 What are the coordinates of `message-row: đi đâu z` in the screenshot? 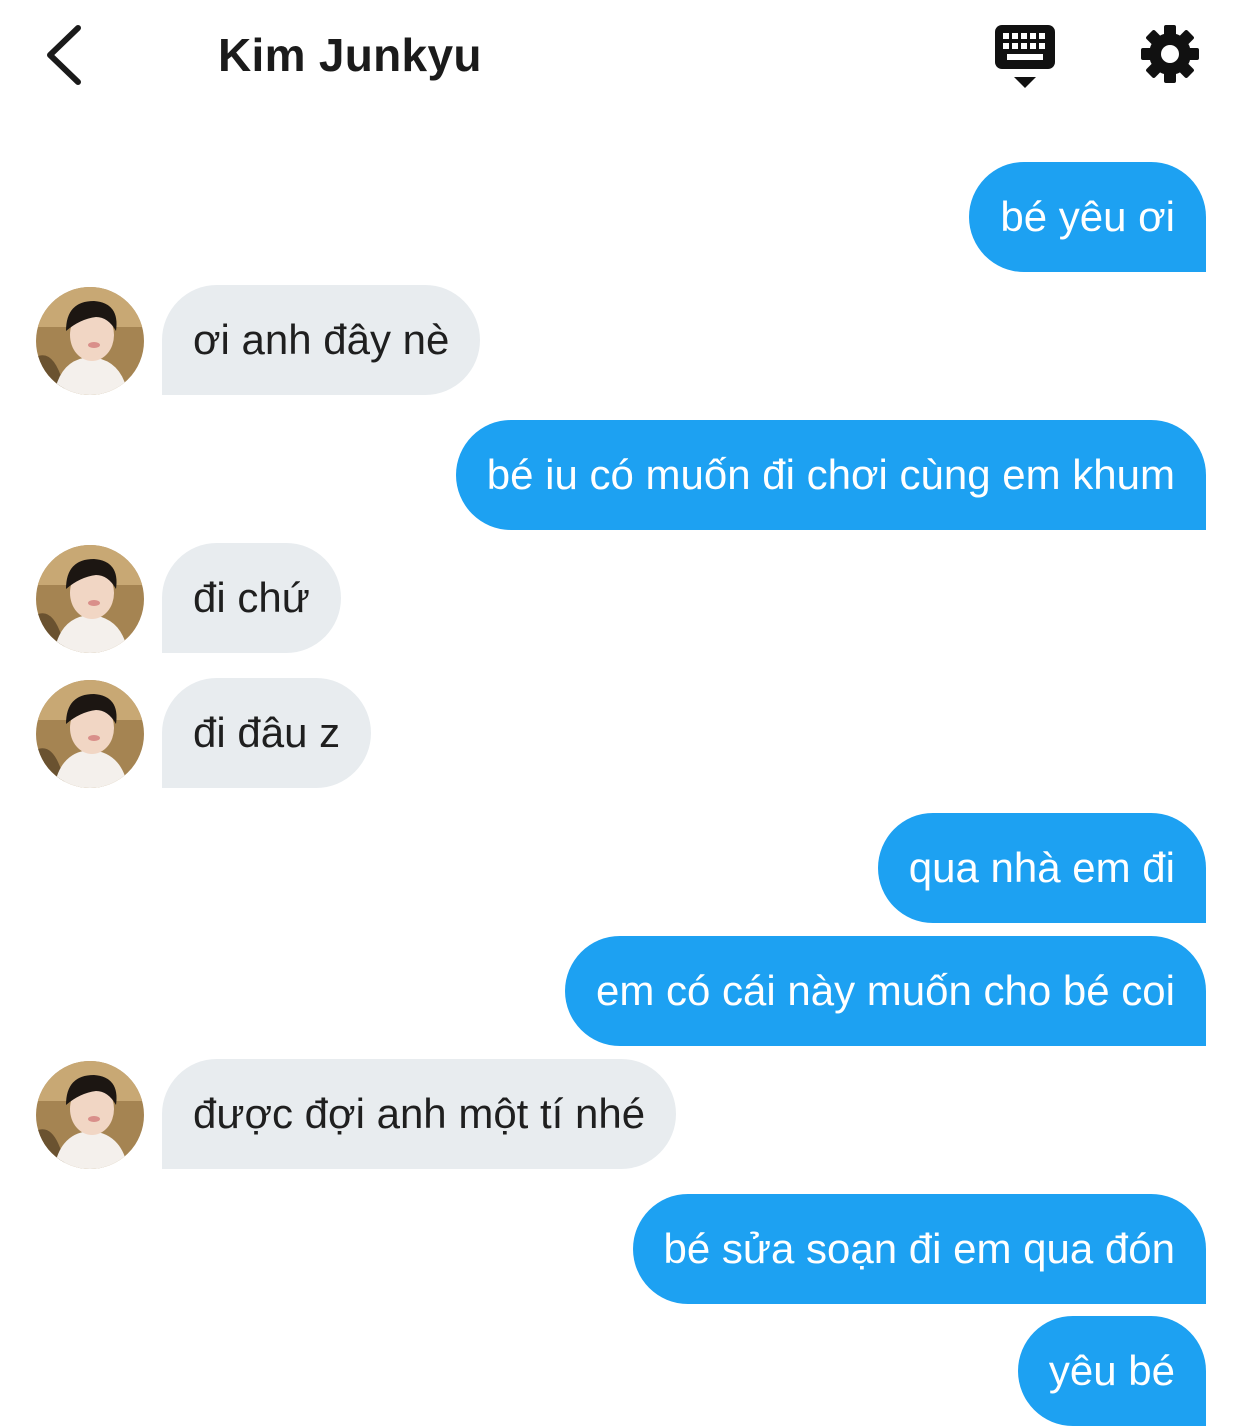 It's located at (621, 733).